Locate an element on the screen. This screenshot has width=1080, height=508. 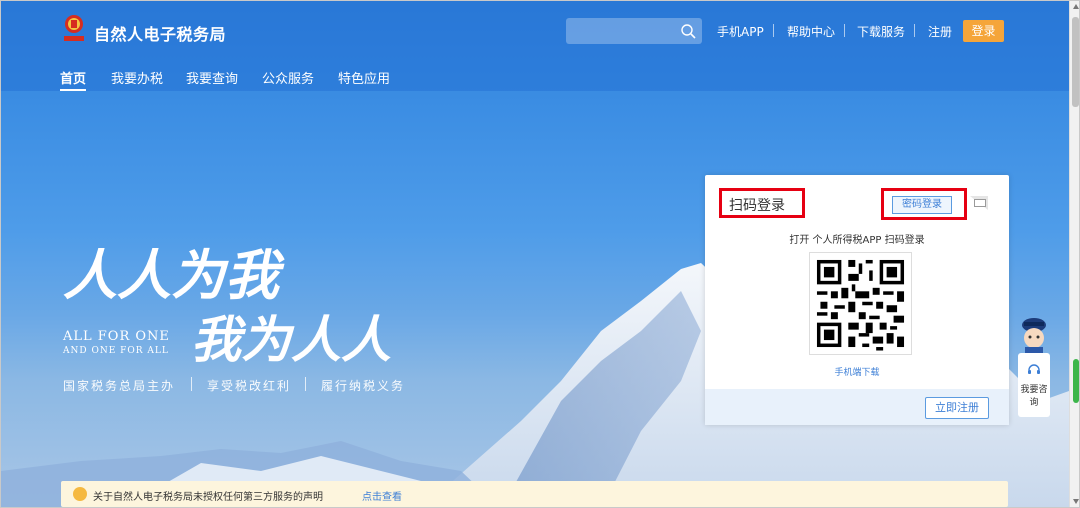
notice-view-link: 点击查看 is located at coordinates (382, 495).